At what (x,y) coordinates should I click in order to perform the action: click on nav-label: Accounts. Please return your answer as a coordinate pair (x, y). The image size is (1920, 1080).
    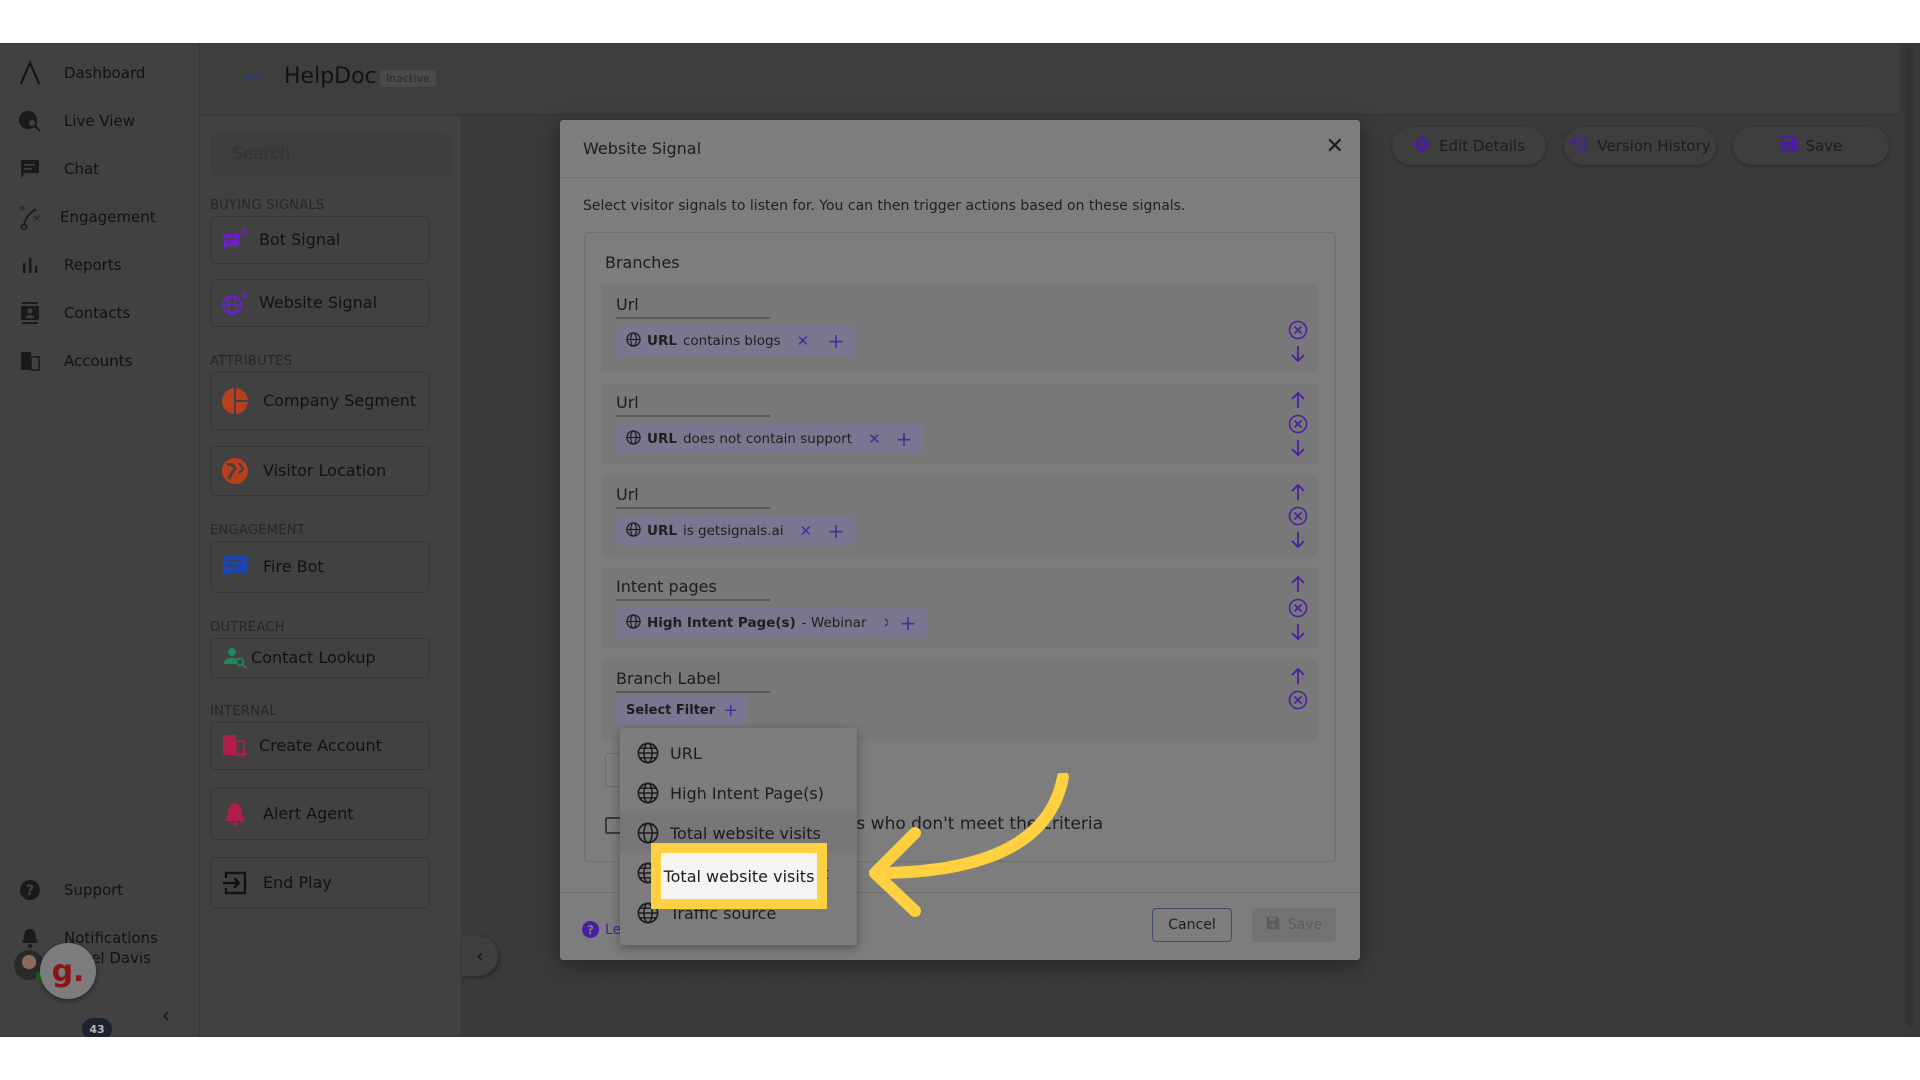
    Looking at the image, I should click on (98, 361).